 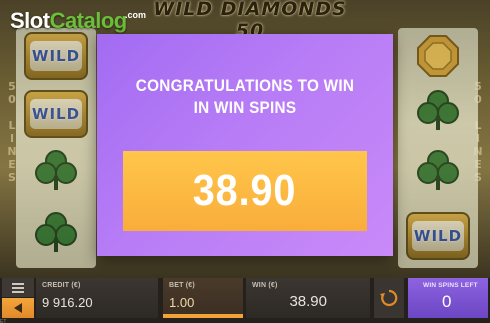 I want to click on credit-label: CREDIT (€), so click(x=61, y=285).